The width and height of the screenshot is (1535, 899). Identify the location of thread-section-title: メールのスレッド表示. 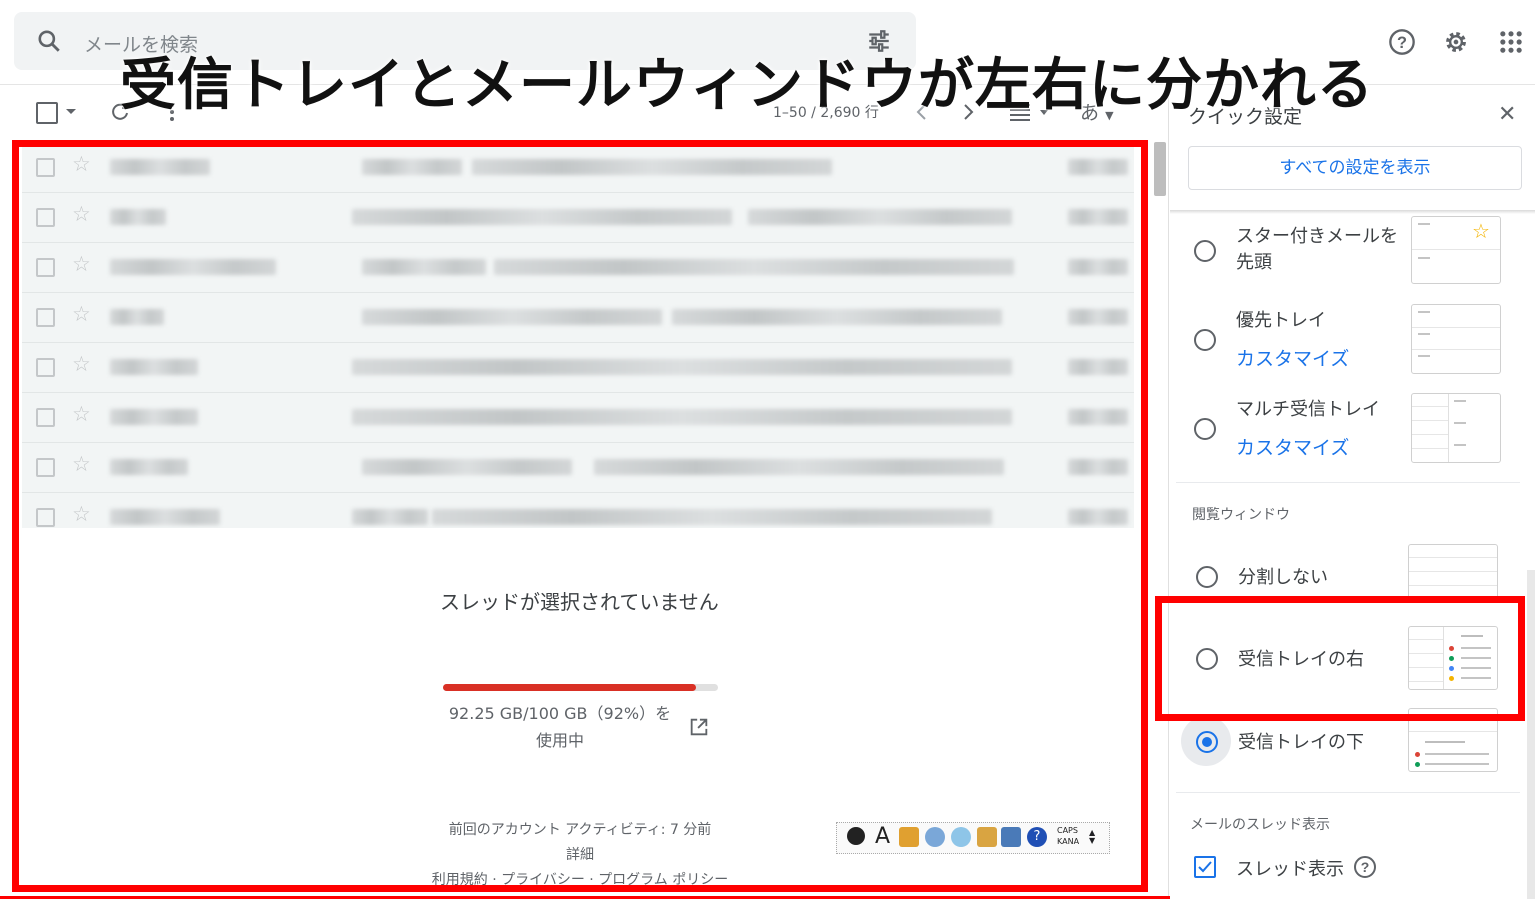
(1260, 825).